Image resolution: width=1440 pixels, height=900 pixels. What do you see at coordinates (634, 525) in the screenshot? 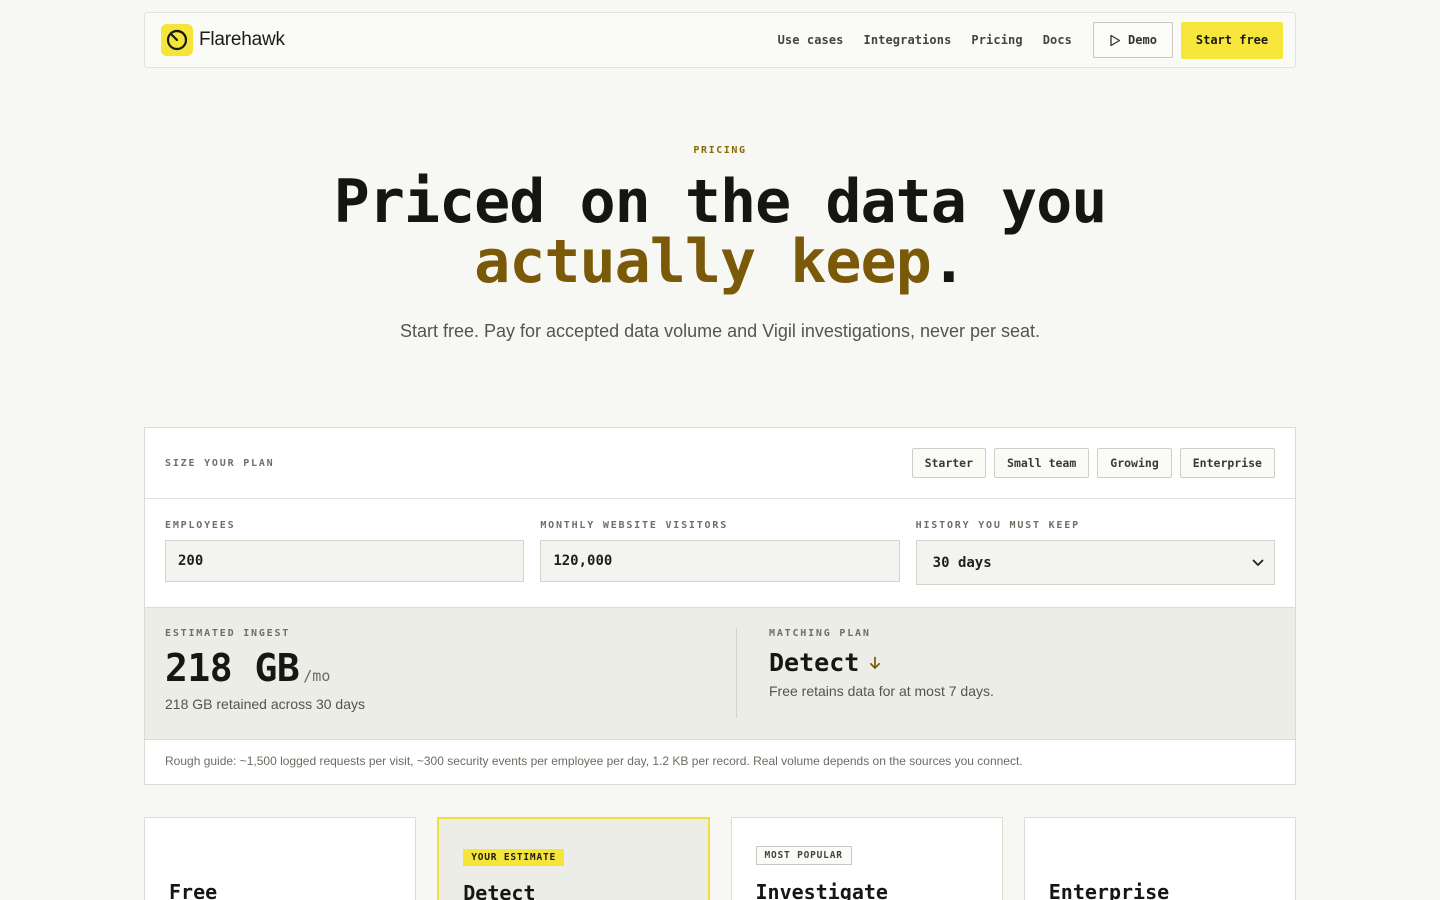
I see `visitors-label: MONTHLY WEBSITE VISITORS` at bounding box center [634, 525].